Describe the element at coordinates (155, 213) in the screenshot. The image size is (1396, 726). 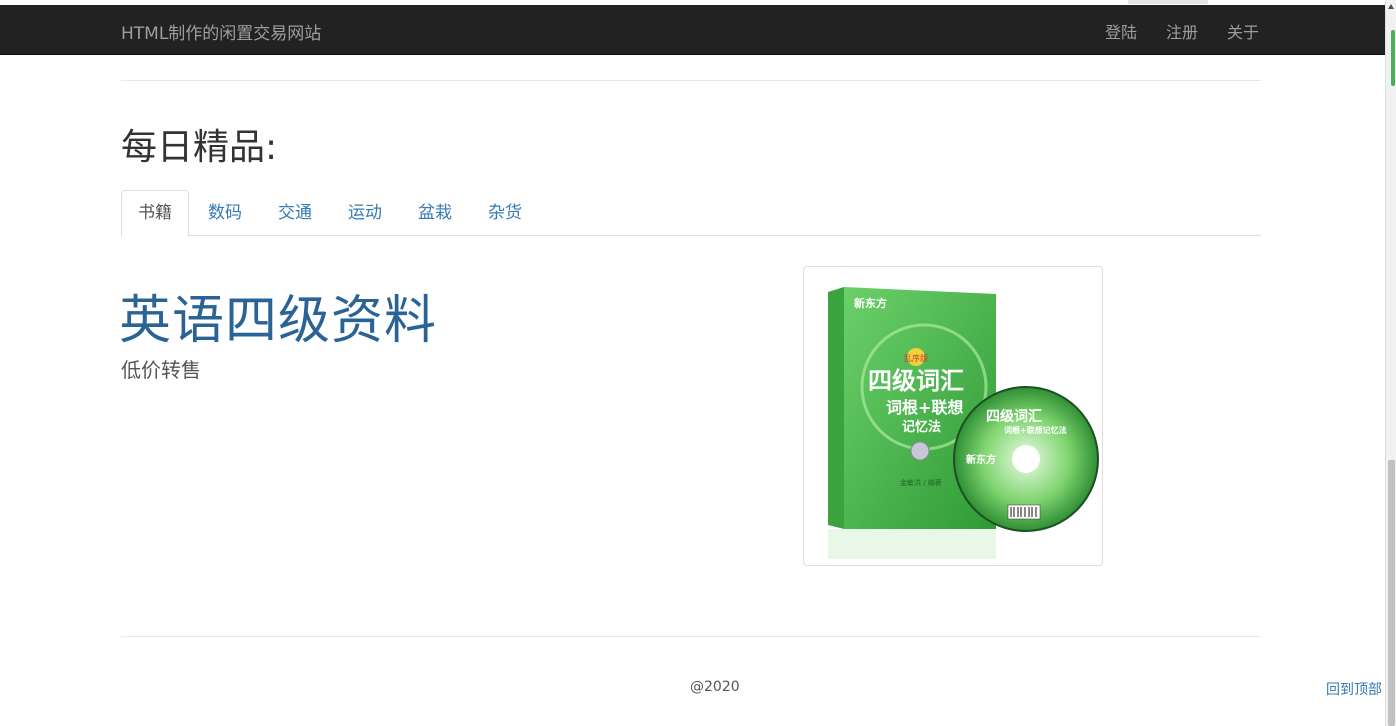
I see `tab-books: 书籍` at that location.